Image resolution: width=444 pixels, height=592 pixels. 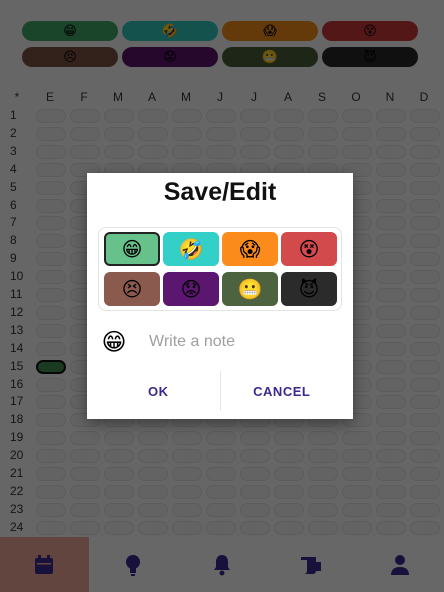 I want to click on dialog-title: Save/Edit, so click(x=220, y=192).